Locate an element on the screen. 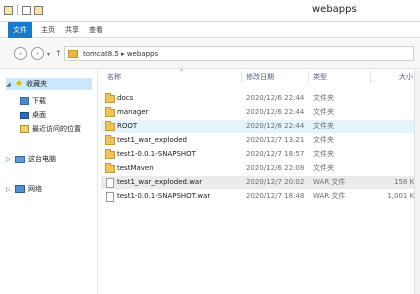 This screenshot has height=294, width=420. file-row: ROOT 2020/12/6 22:44 文件夹 is located at coordinates (260, 126).